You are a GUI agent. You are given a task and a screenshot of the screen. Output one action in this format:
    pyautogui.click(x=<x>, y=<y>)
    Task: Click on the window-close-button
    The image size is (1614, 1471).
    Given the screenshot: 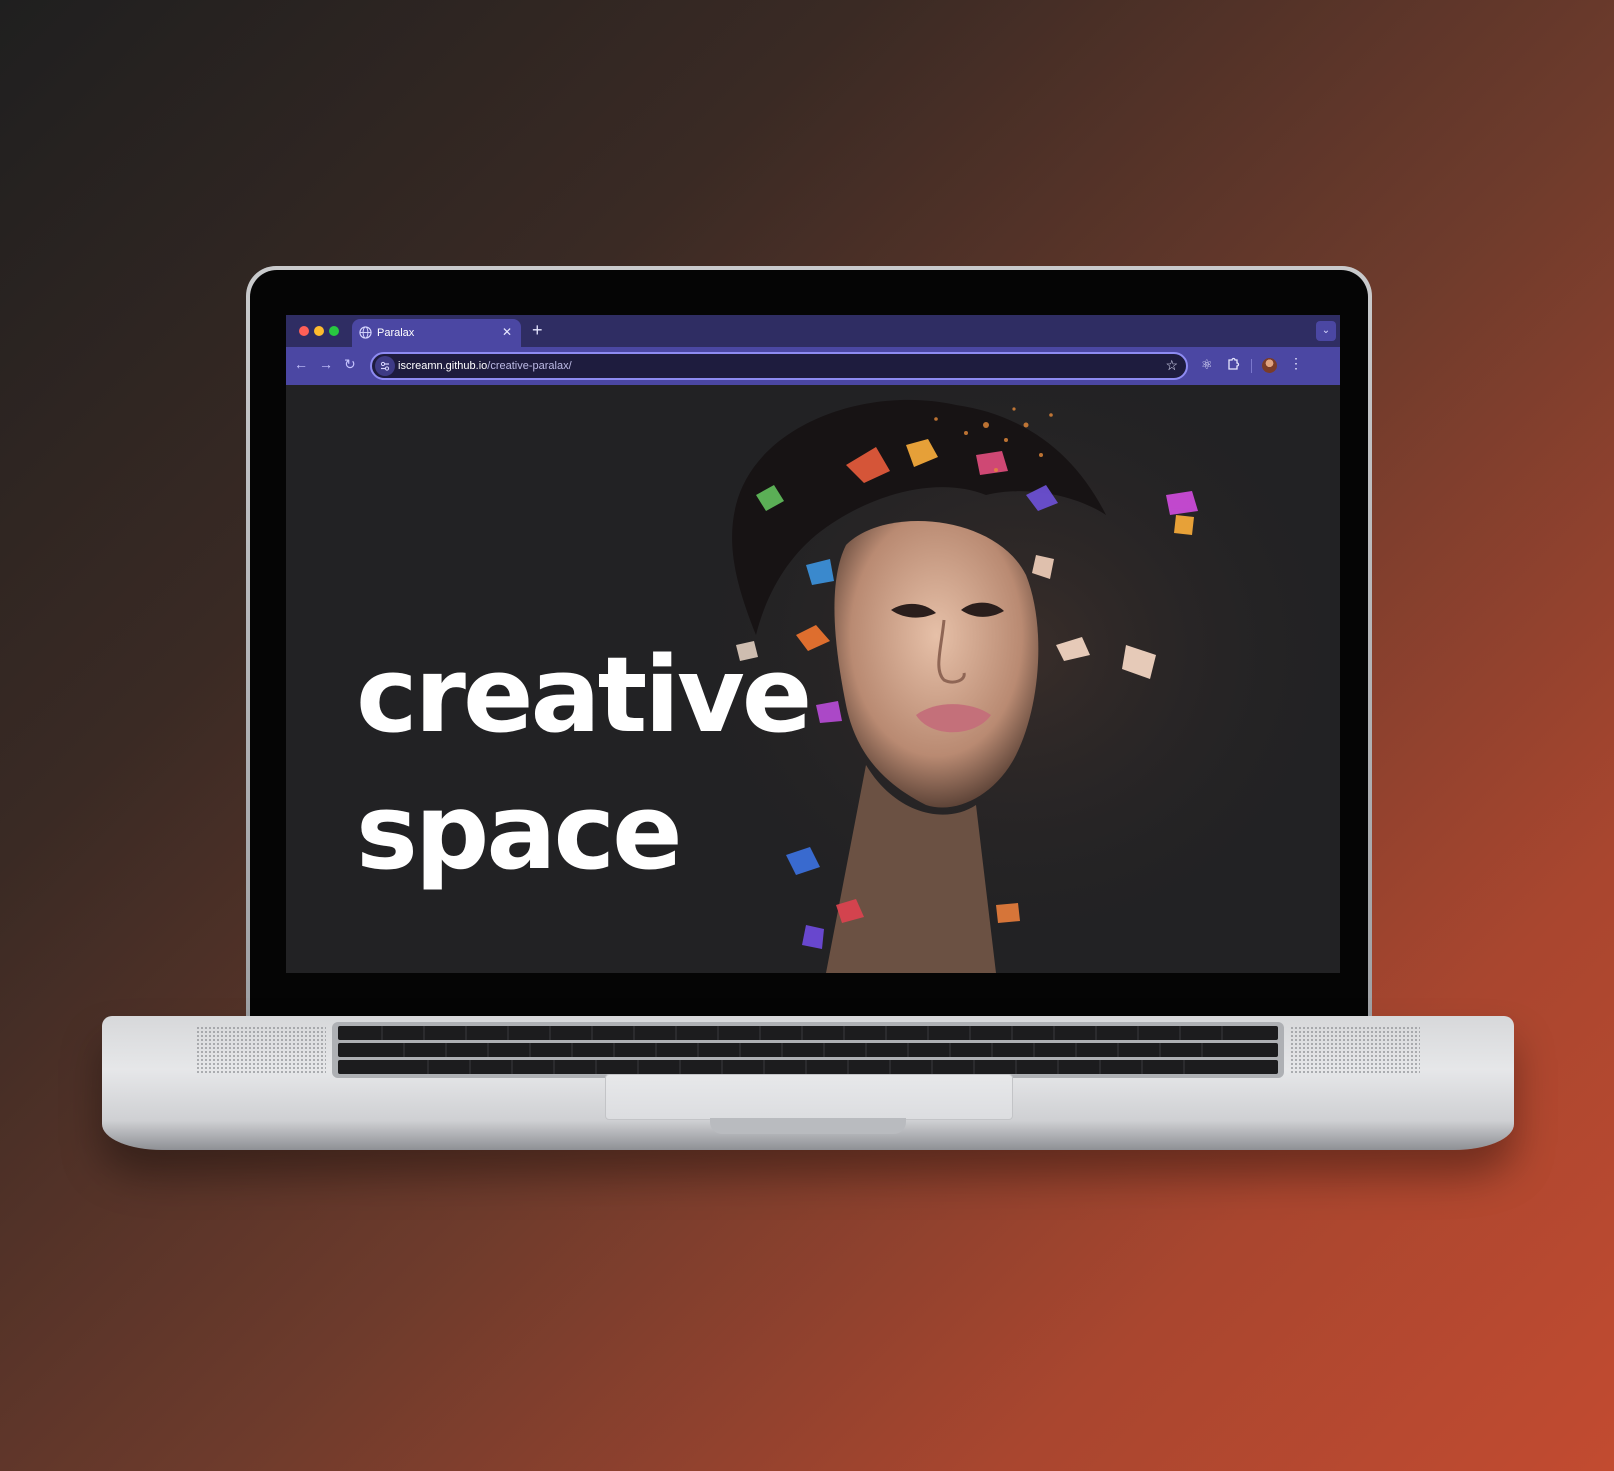 What is the action you would take?
    pyautogui.click(x=304, y=331)
    